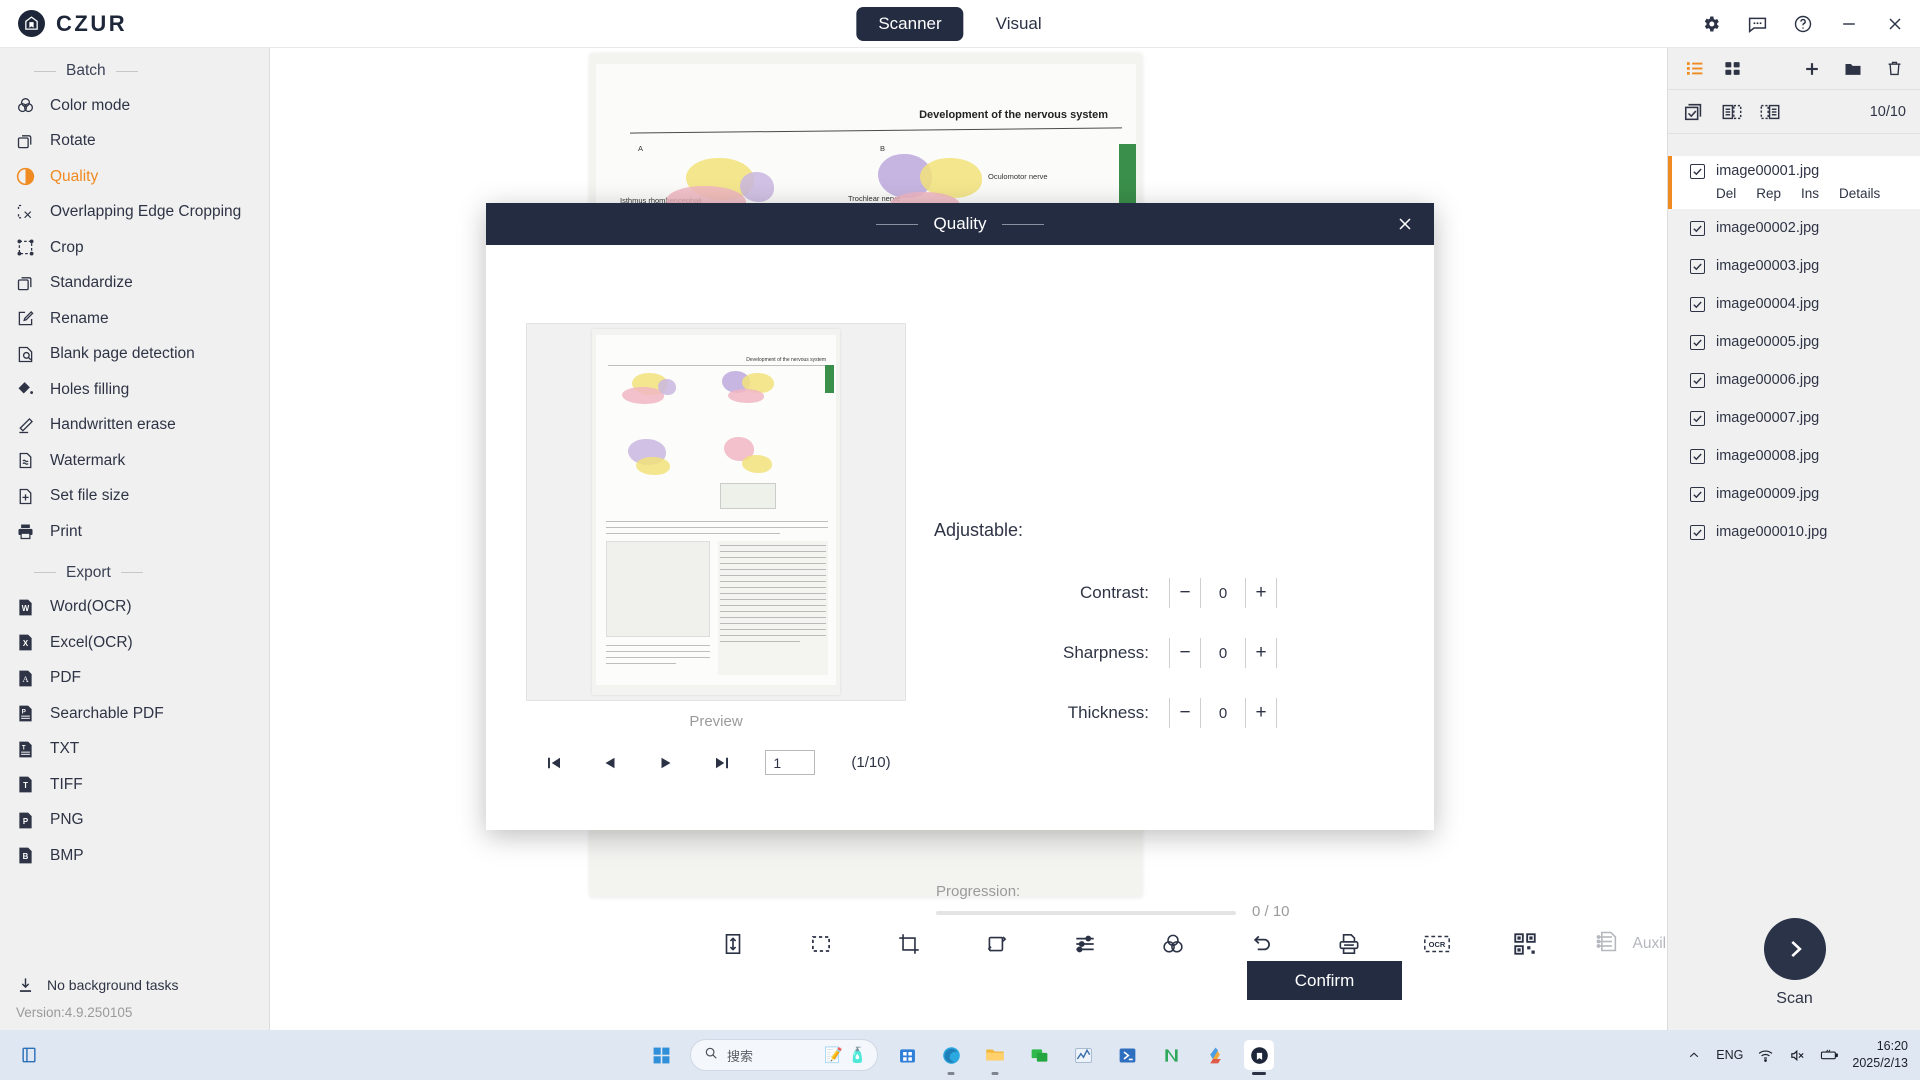 Image resolution: width=1920 pixels, height=1080 pixels. Describe the element at coordinates (610, 763) in the screenshot. I see `prev-page-button` at that location.